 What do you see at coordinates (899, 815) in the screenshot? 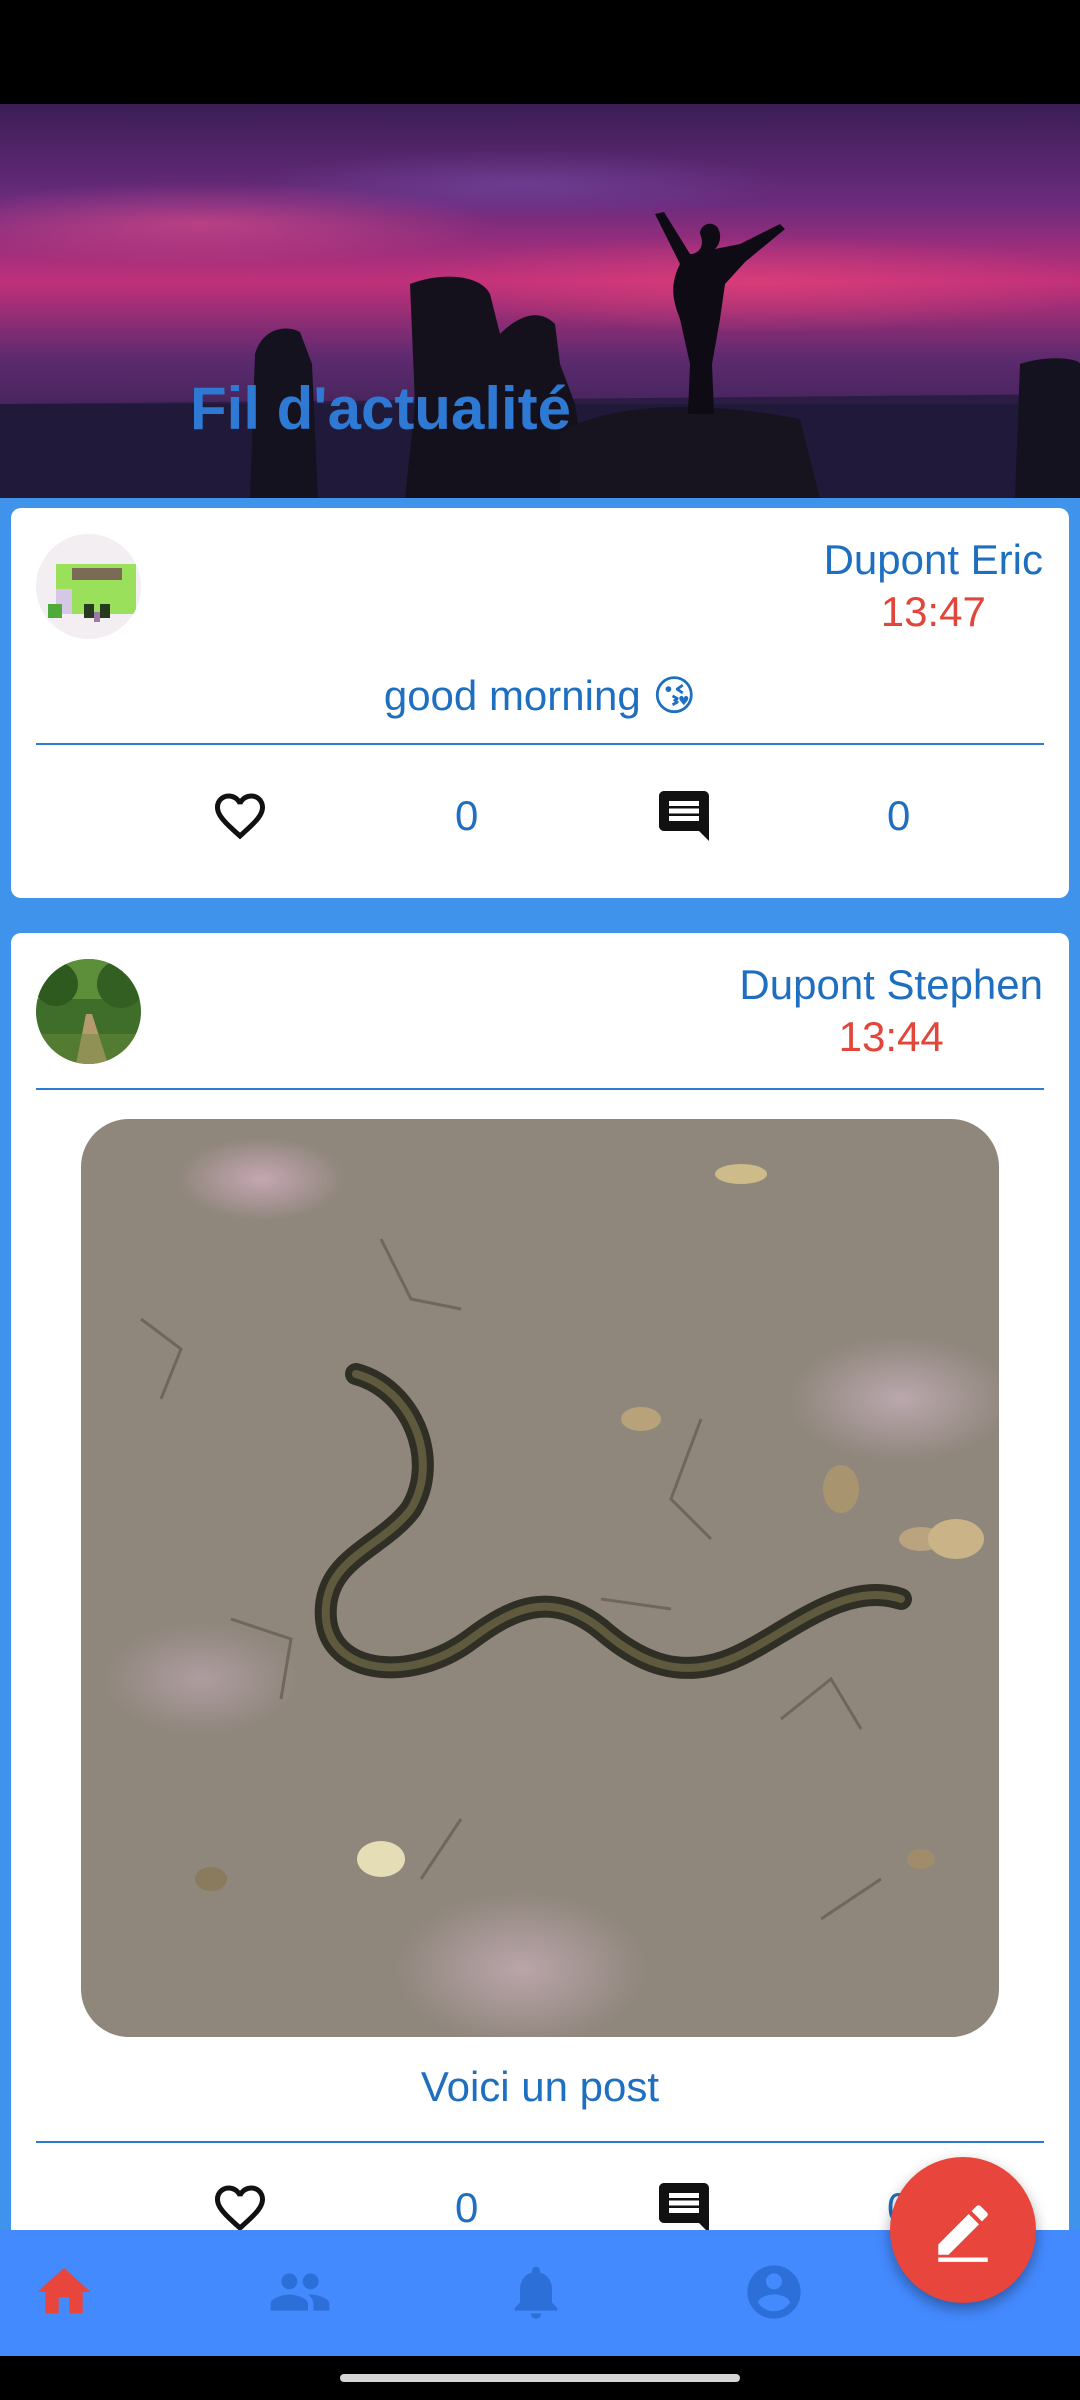
I see `comments-count: 0` at bounding box center [899, 815].